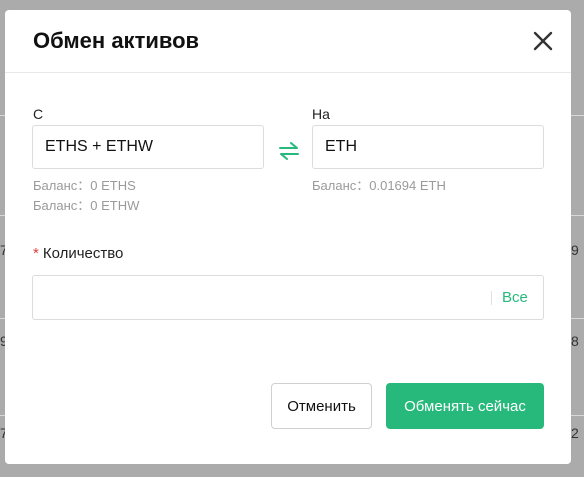 The width and height of the screenshot is (584, 477). Describe the element at coordinates (341, 146) in the screenshot. I see `to-asset-value: ETH` at that location.